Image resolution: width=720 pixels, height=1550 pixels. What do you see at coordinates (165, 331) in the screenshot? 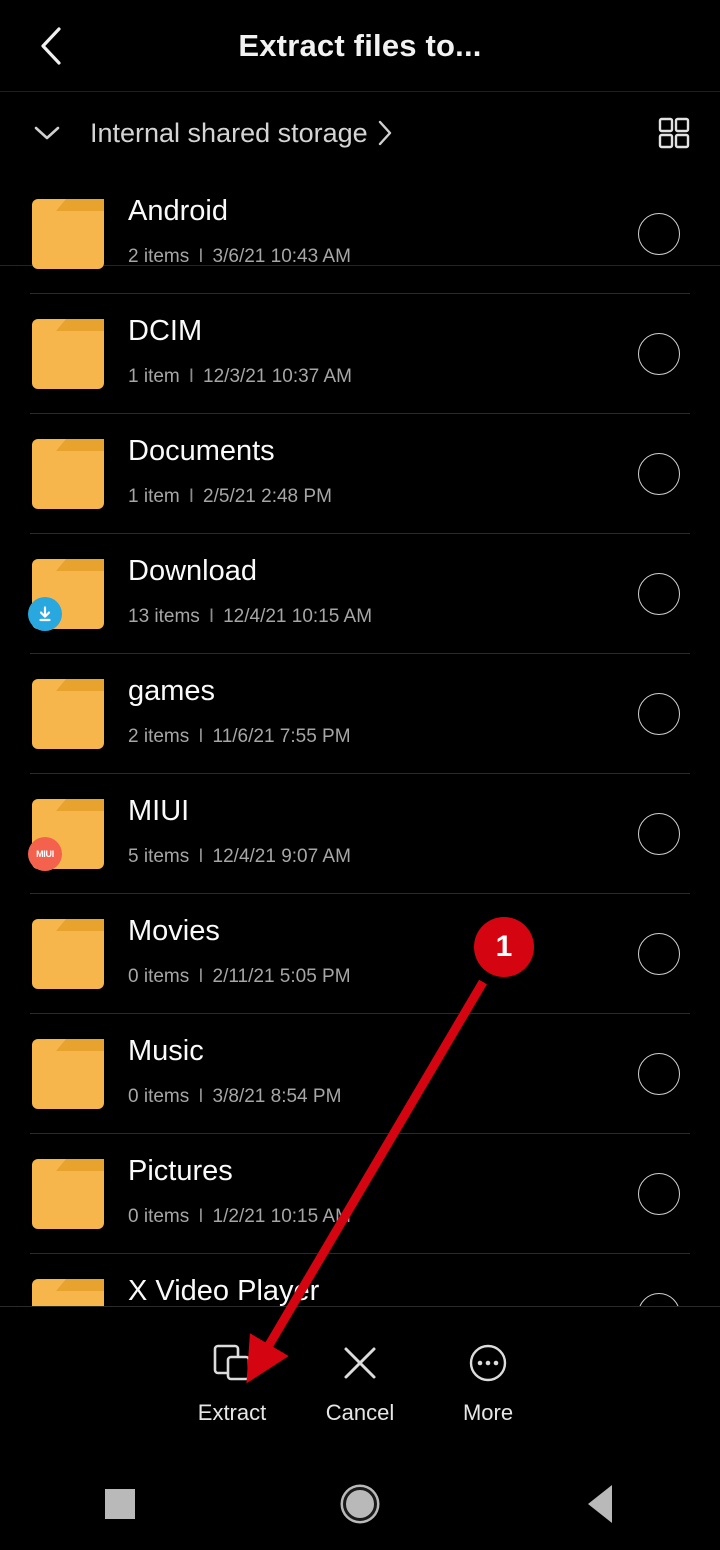
I see `file-name: DCIM` at bounding box center [165, 331].